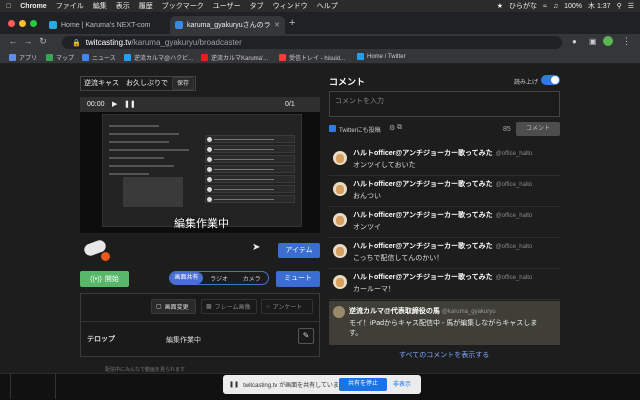  Describe the element at coordinates (287, 306) in the screenshot. I see `survey-button: ○ アンケート` at that location.